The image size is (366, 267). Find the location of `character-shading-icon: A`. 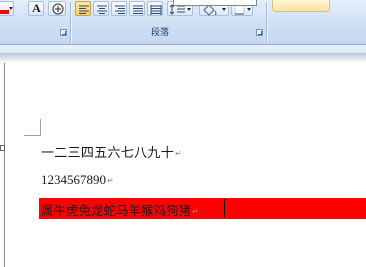

character-shading-icon: A is located at coordinates (36, 8).